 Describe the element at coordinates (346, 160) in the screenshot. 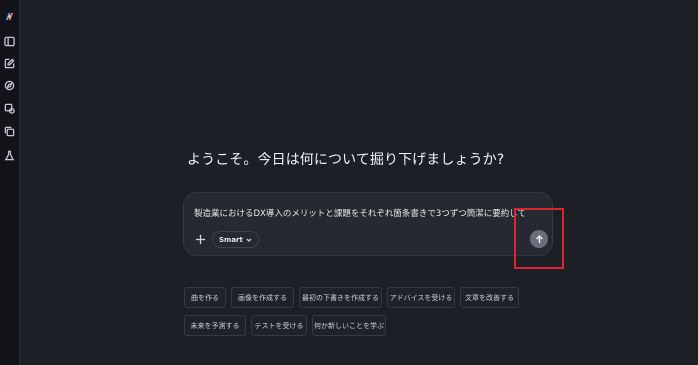

I see `page-title: ようこそ。今日は何について掘り下げましょうか?` at that location.